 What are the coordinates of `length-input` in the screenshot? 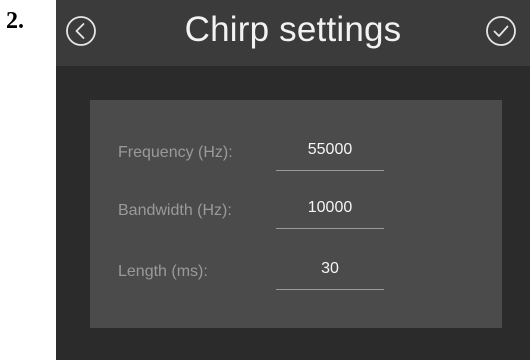 It's located at (330, 269).